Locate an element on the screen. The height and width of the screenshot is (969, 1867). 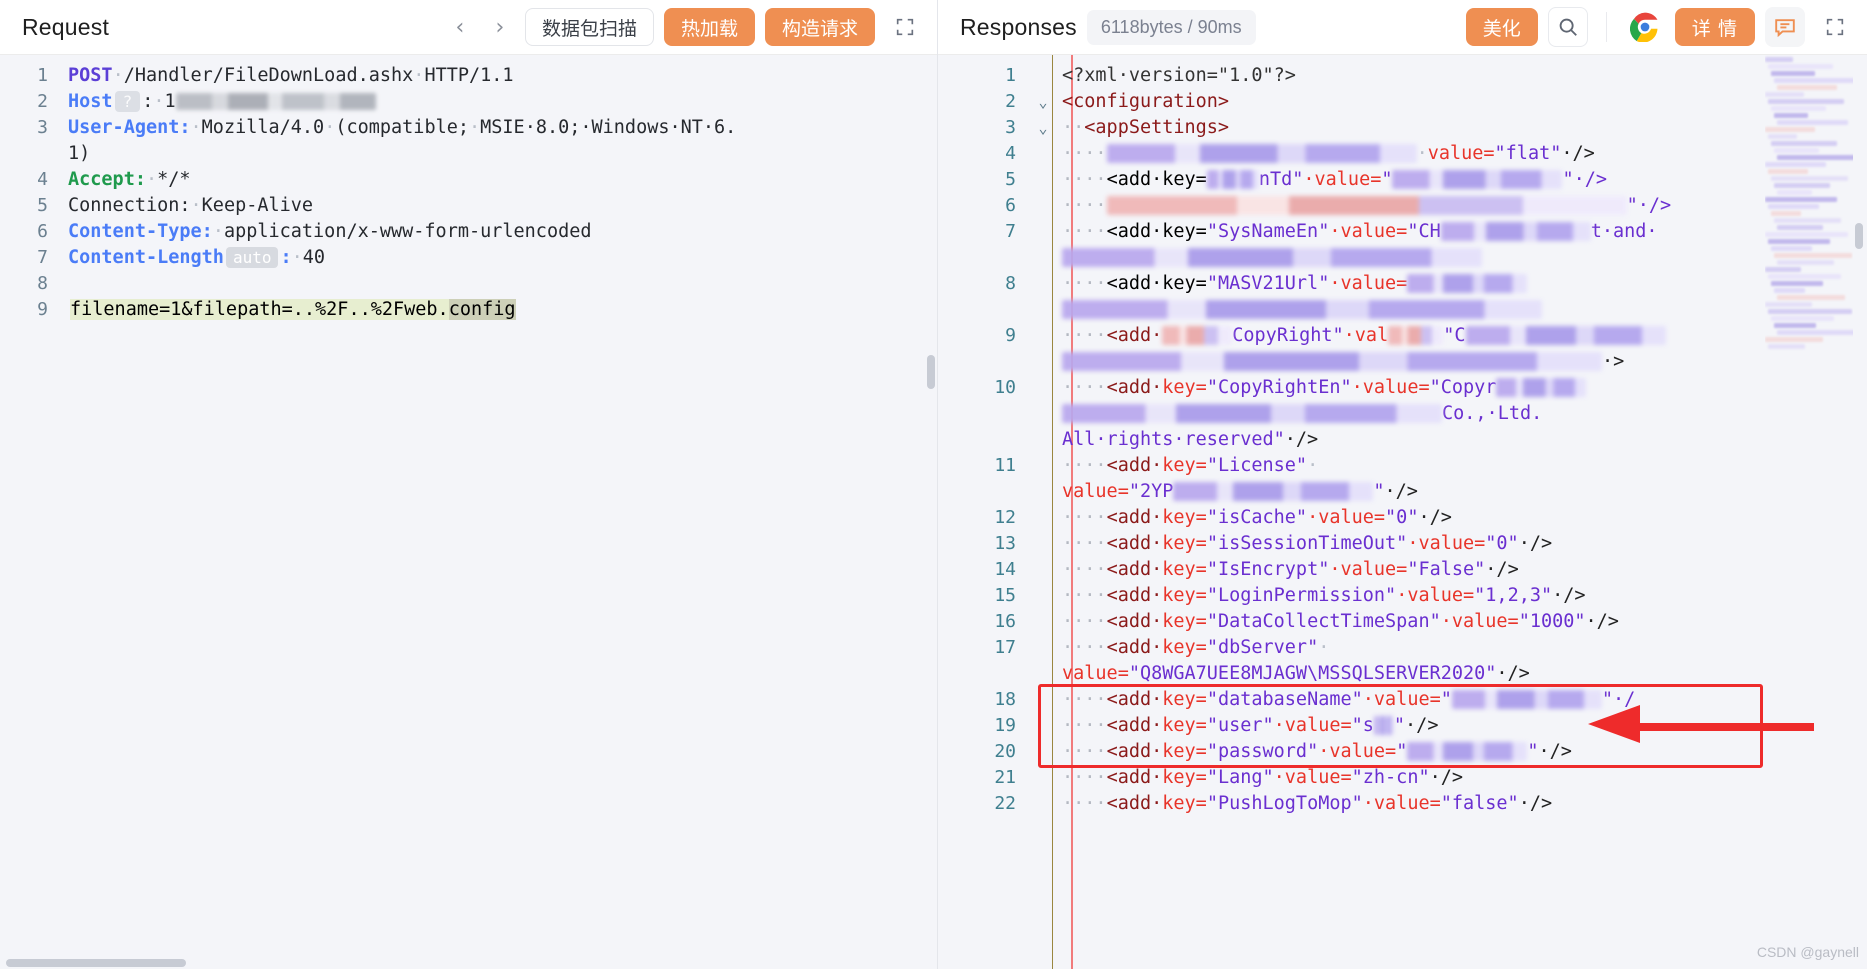
code-line: 7 Content-Length auto:·40 is located at coordinates (468, 258).